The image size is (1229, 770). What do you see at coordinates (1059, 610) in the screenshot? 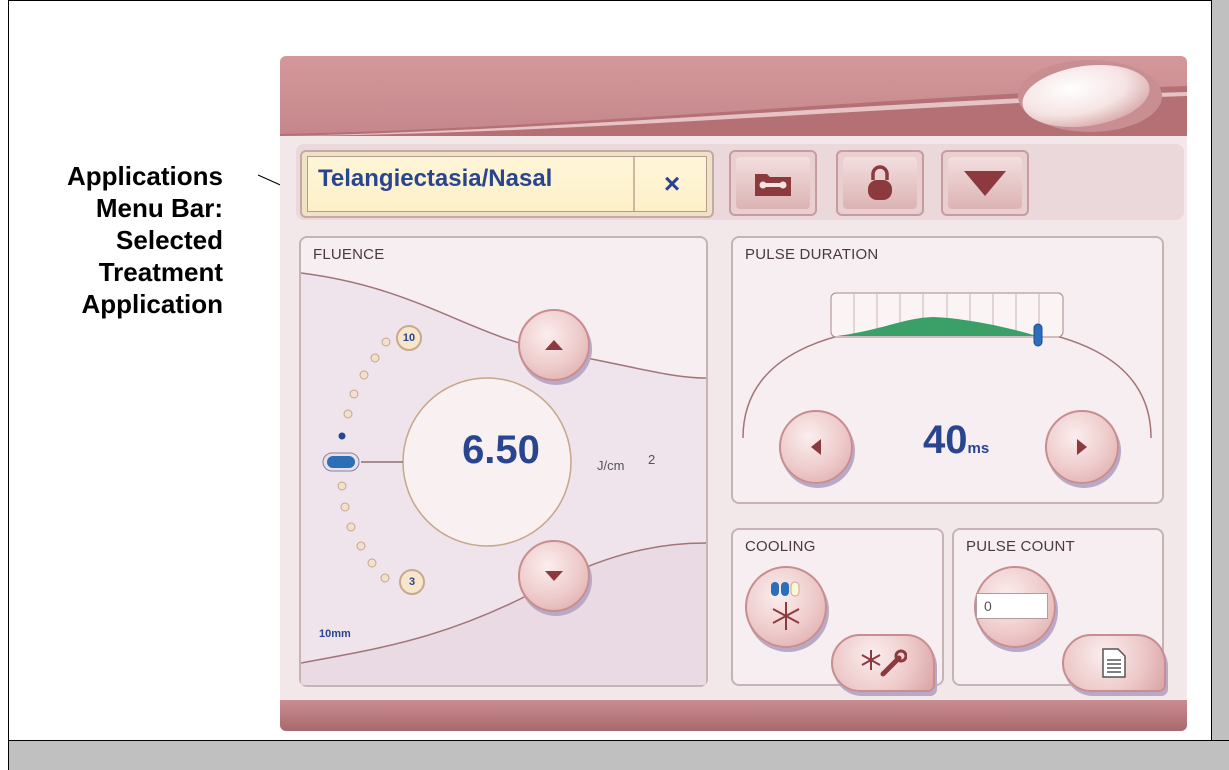
I see `pulse-count-panel: PULSE COUNT 0` at bounding box center [1059, 610].